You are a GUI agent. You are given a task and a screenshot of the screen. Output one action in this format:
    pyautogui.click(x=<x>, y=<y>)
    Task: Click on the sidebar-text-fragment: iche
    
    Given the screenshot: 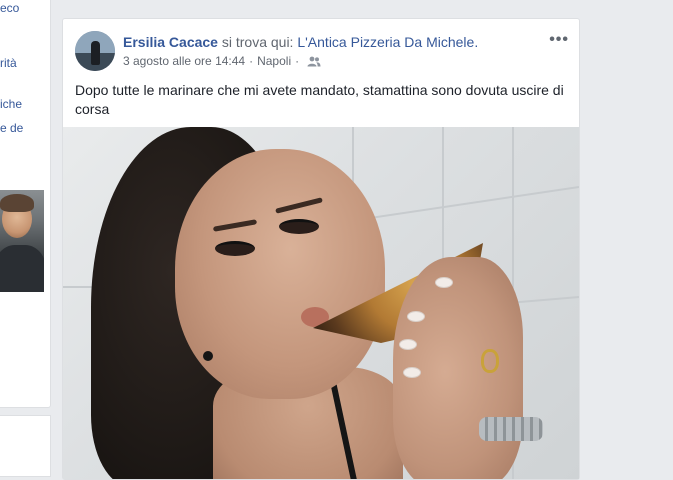 What is the action you would take?
    pyautogui.click(x=11, y=104)
    